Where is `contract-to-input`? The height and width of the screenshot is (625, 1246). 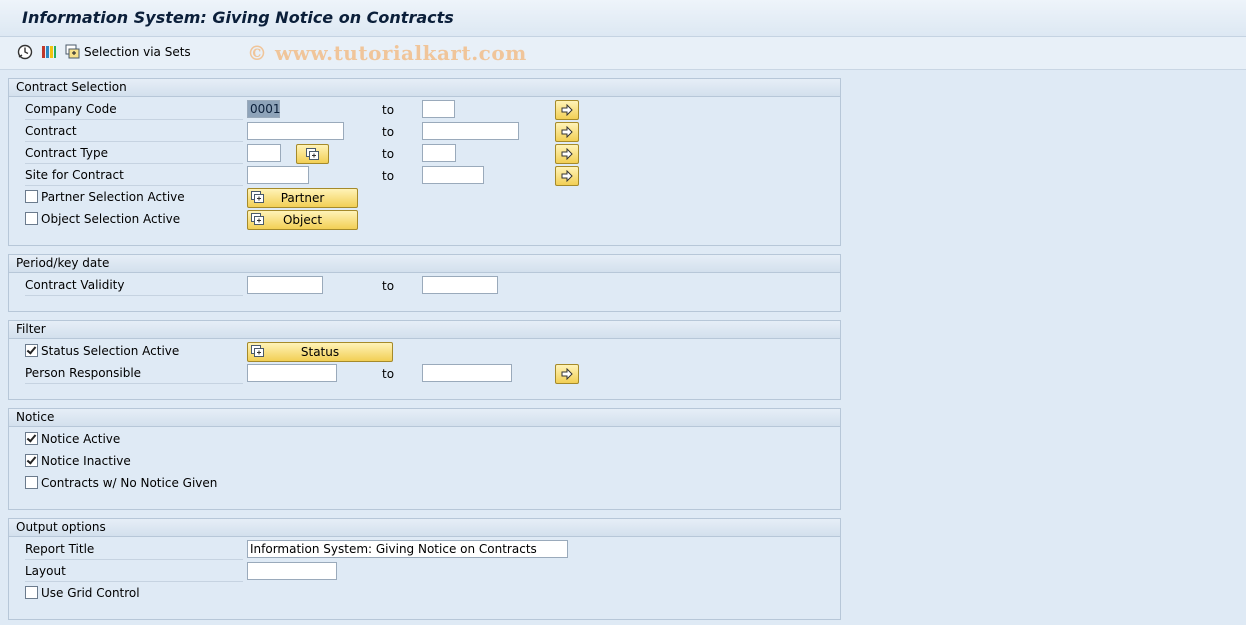
contract-to-input is located at coordinates (470, 131).